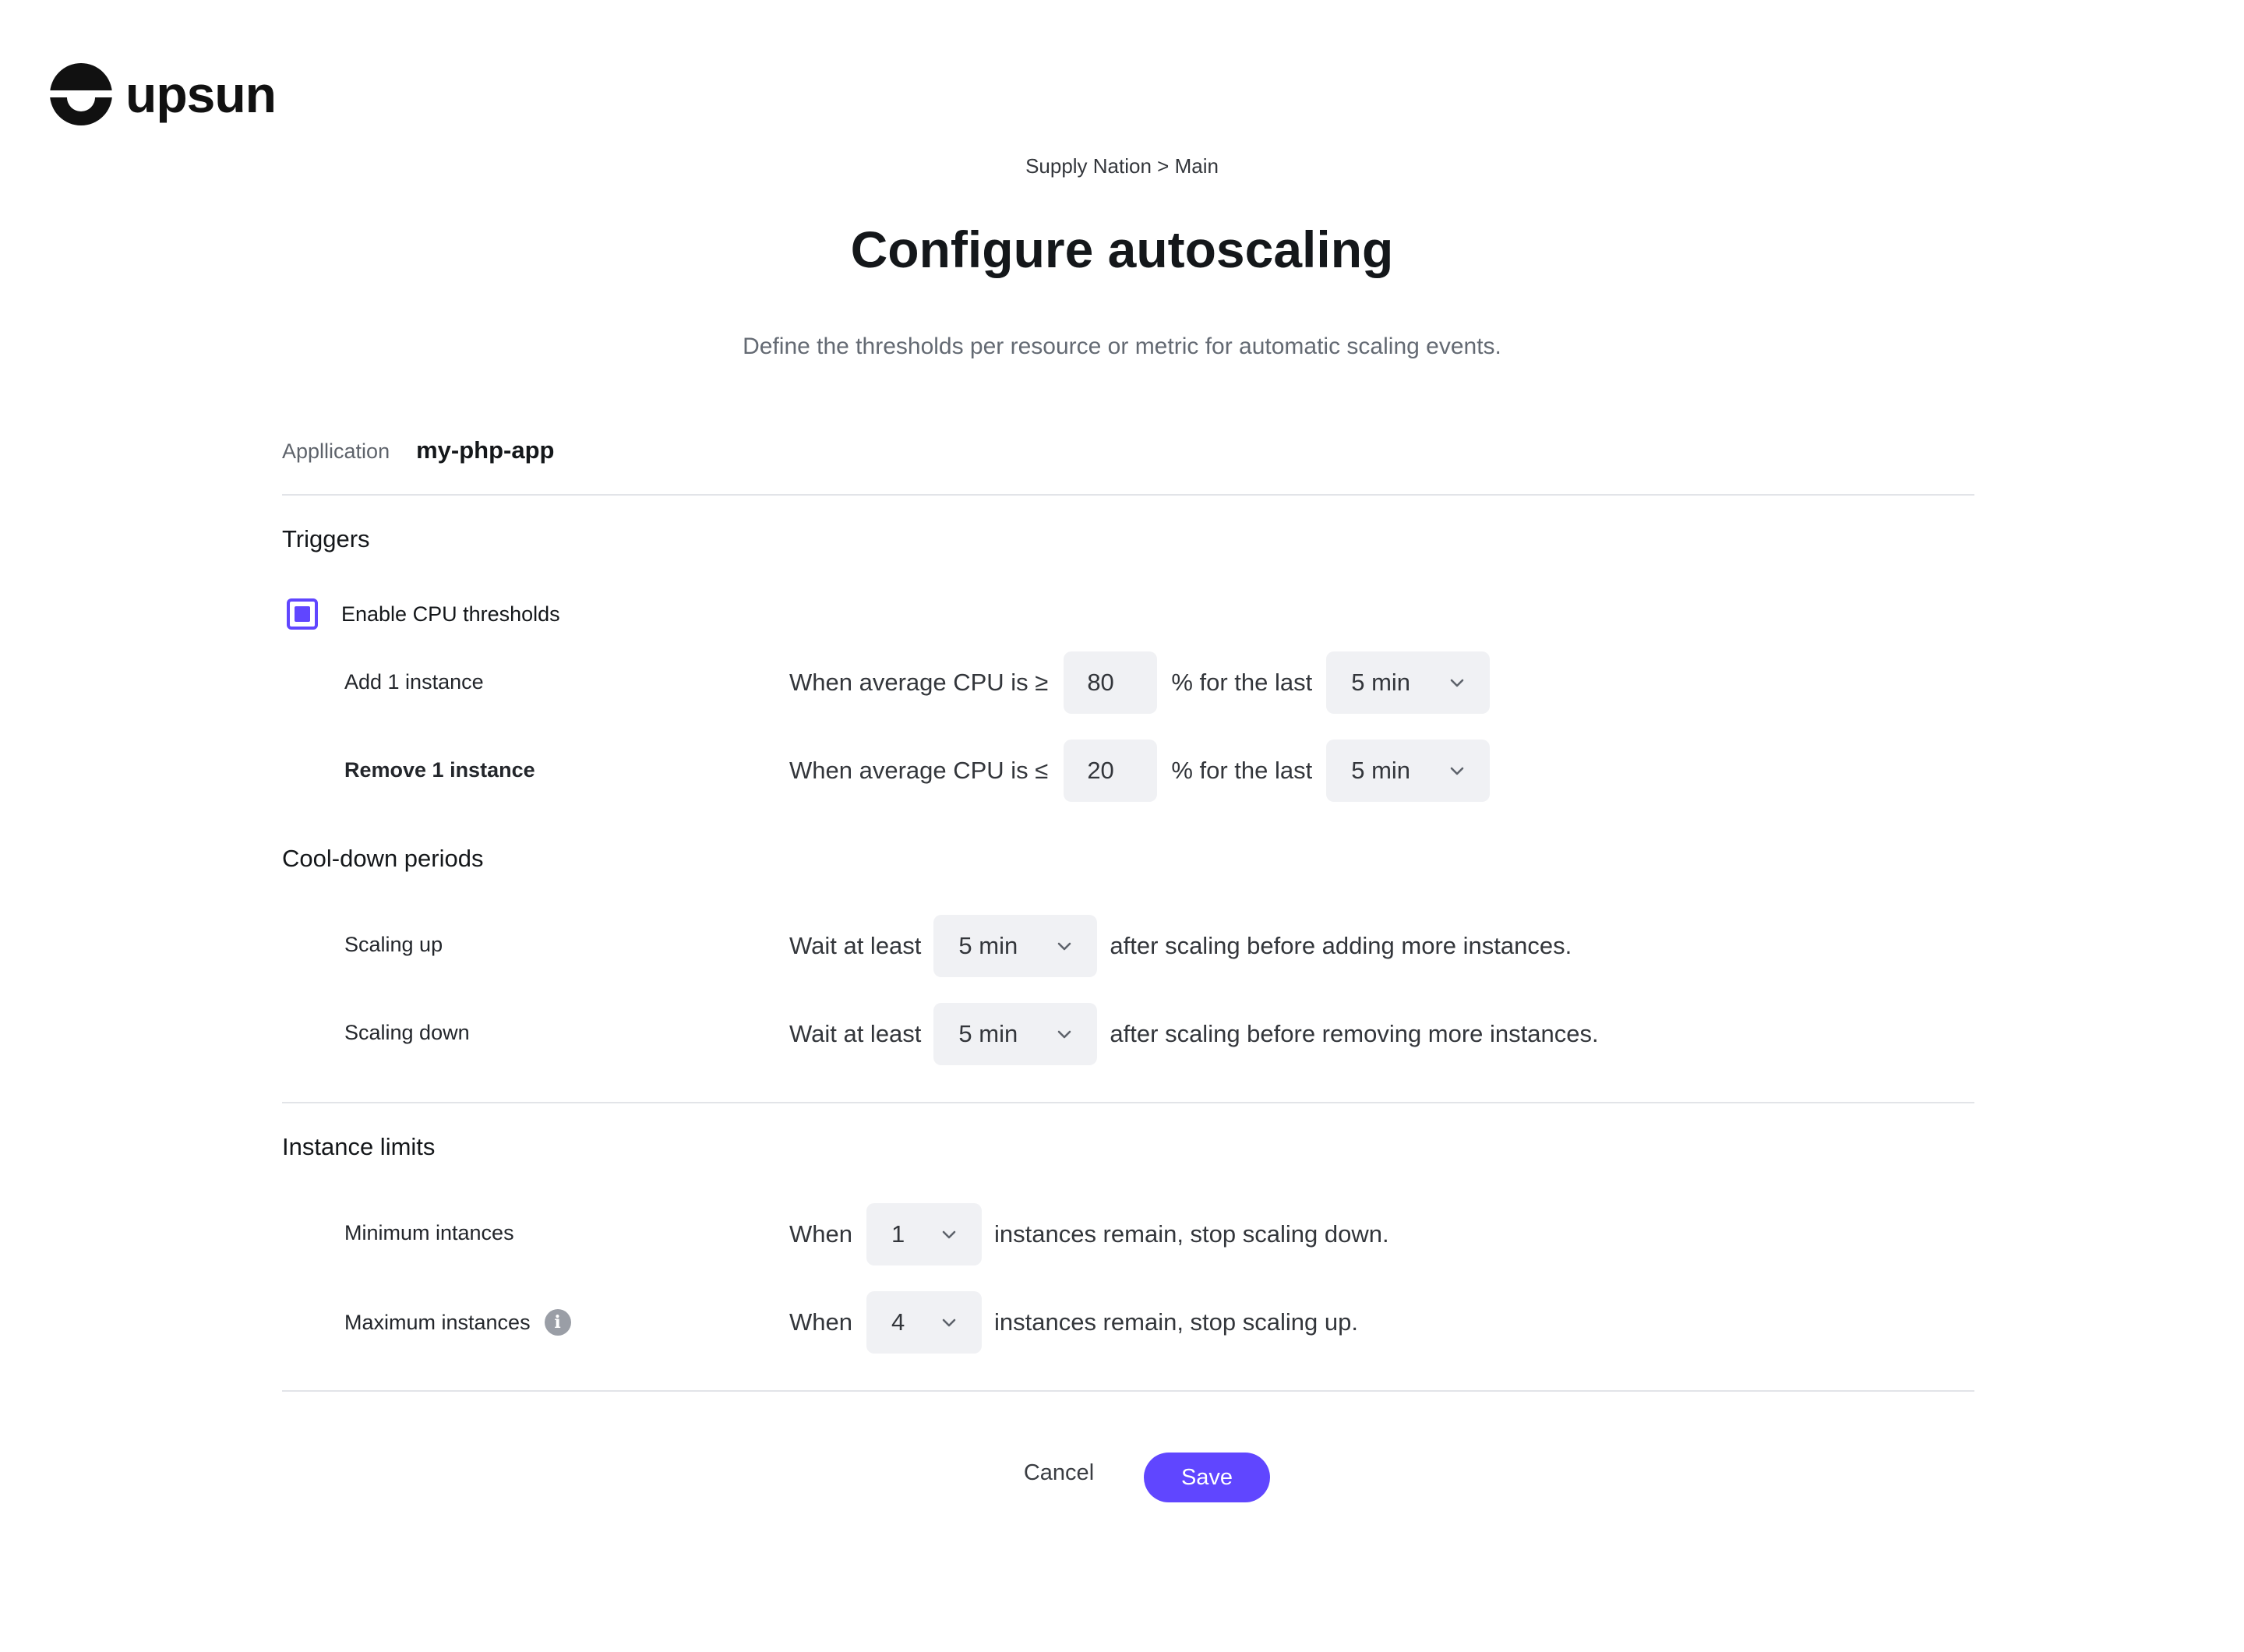  I want to click on scaling-down-duration-select: 5 min, so click(1015, 1034).